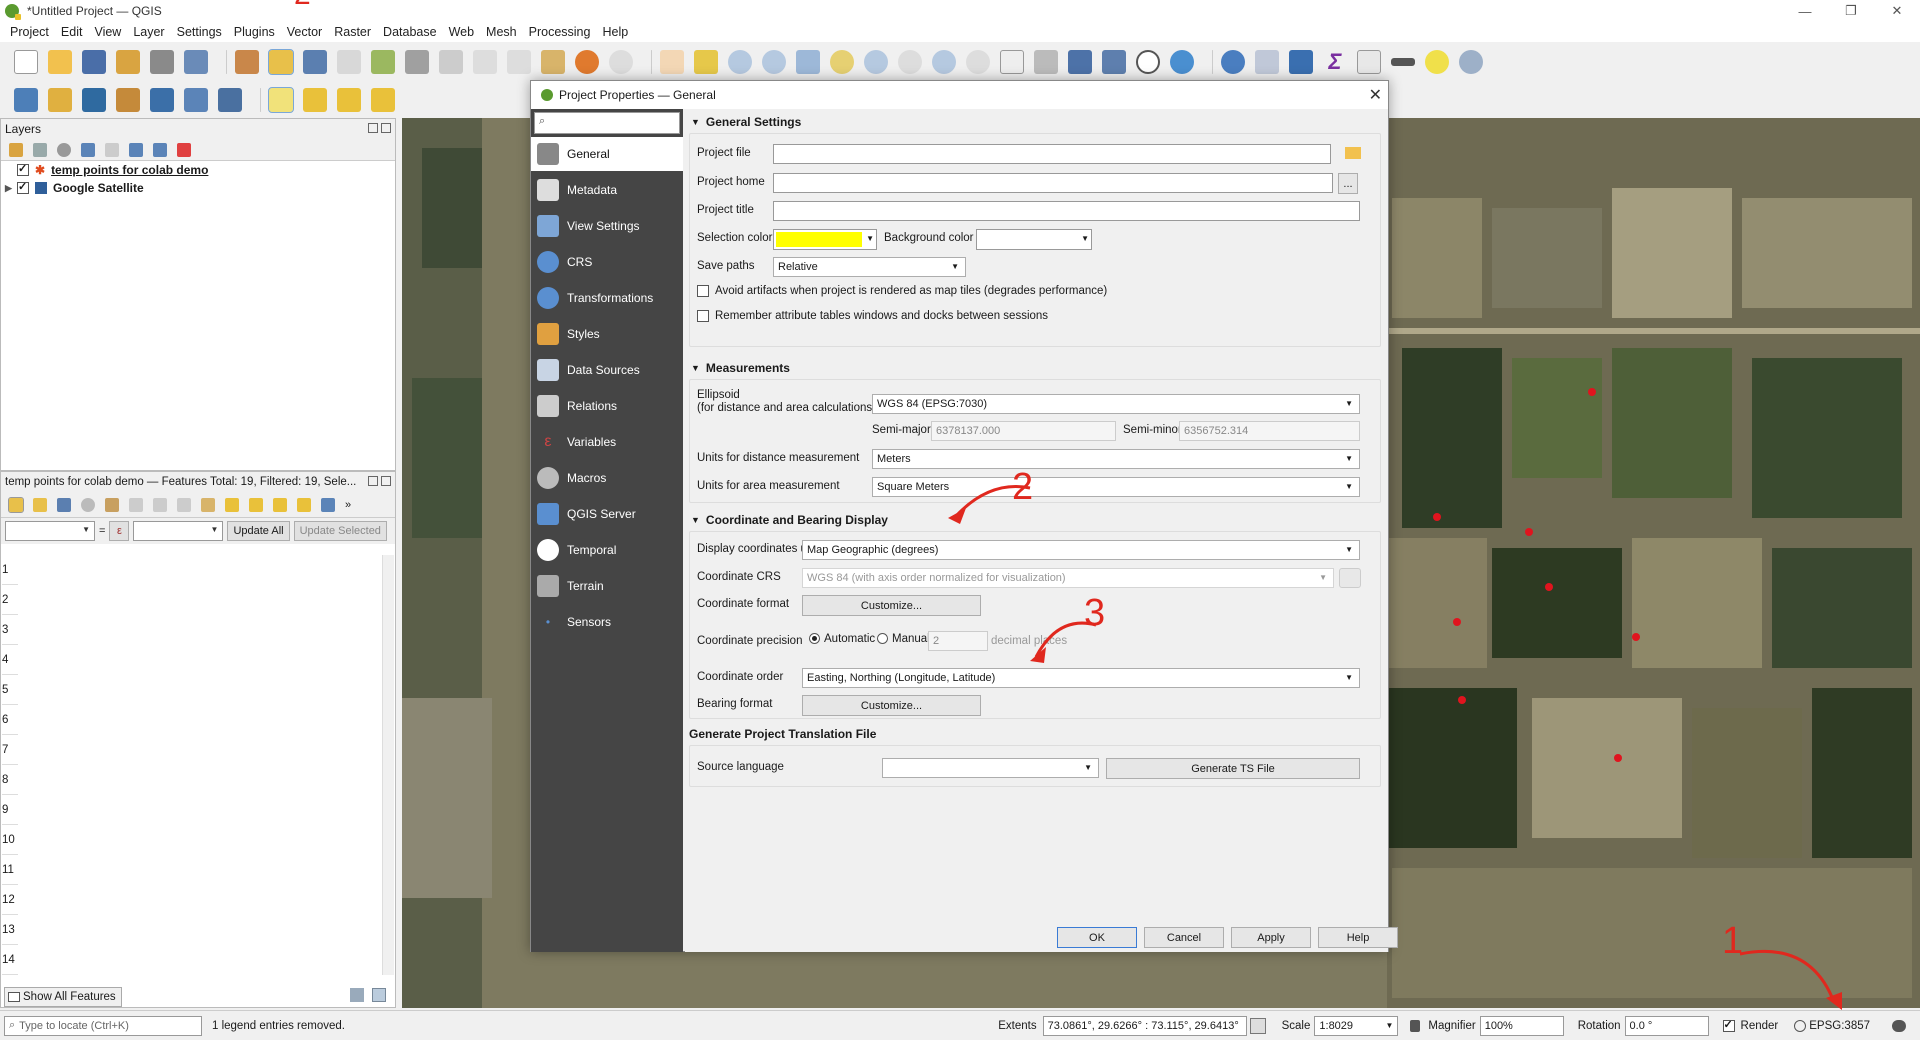  I want to click on filter-icon, so click(328, 504).